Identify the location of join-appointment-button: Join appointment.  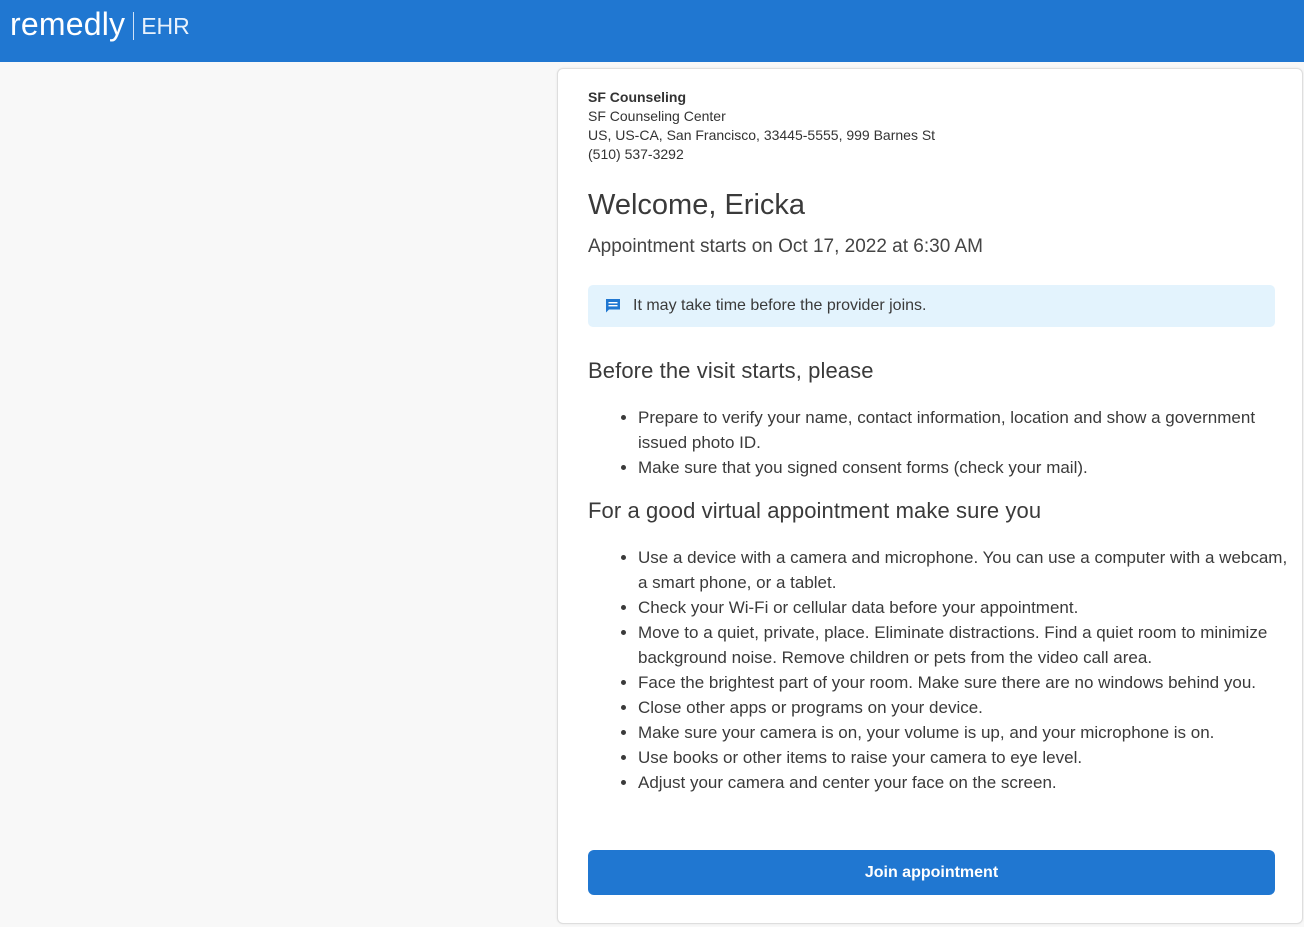
(931, 872).